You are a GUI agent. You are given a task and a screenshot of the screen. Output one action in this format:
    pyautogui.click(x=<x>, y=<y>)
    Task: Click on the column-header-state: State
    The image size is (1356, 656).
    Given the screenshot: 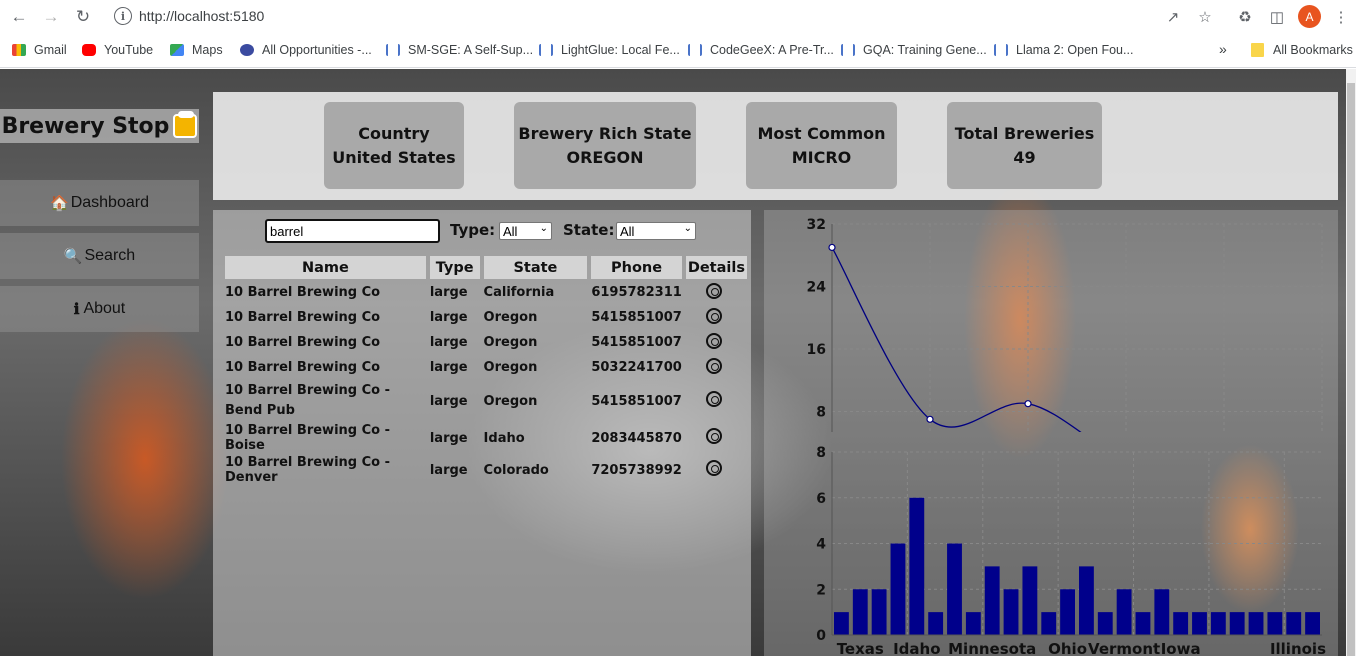 What is the action you would take?
    pyautogui.click(x=535, y=267)
    